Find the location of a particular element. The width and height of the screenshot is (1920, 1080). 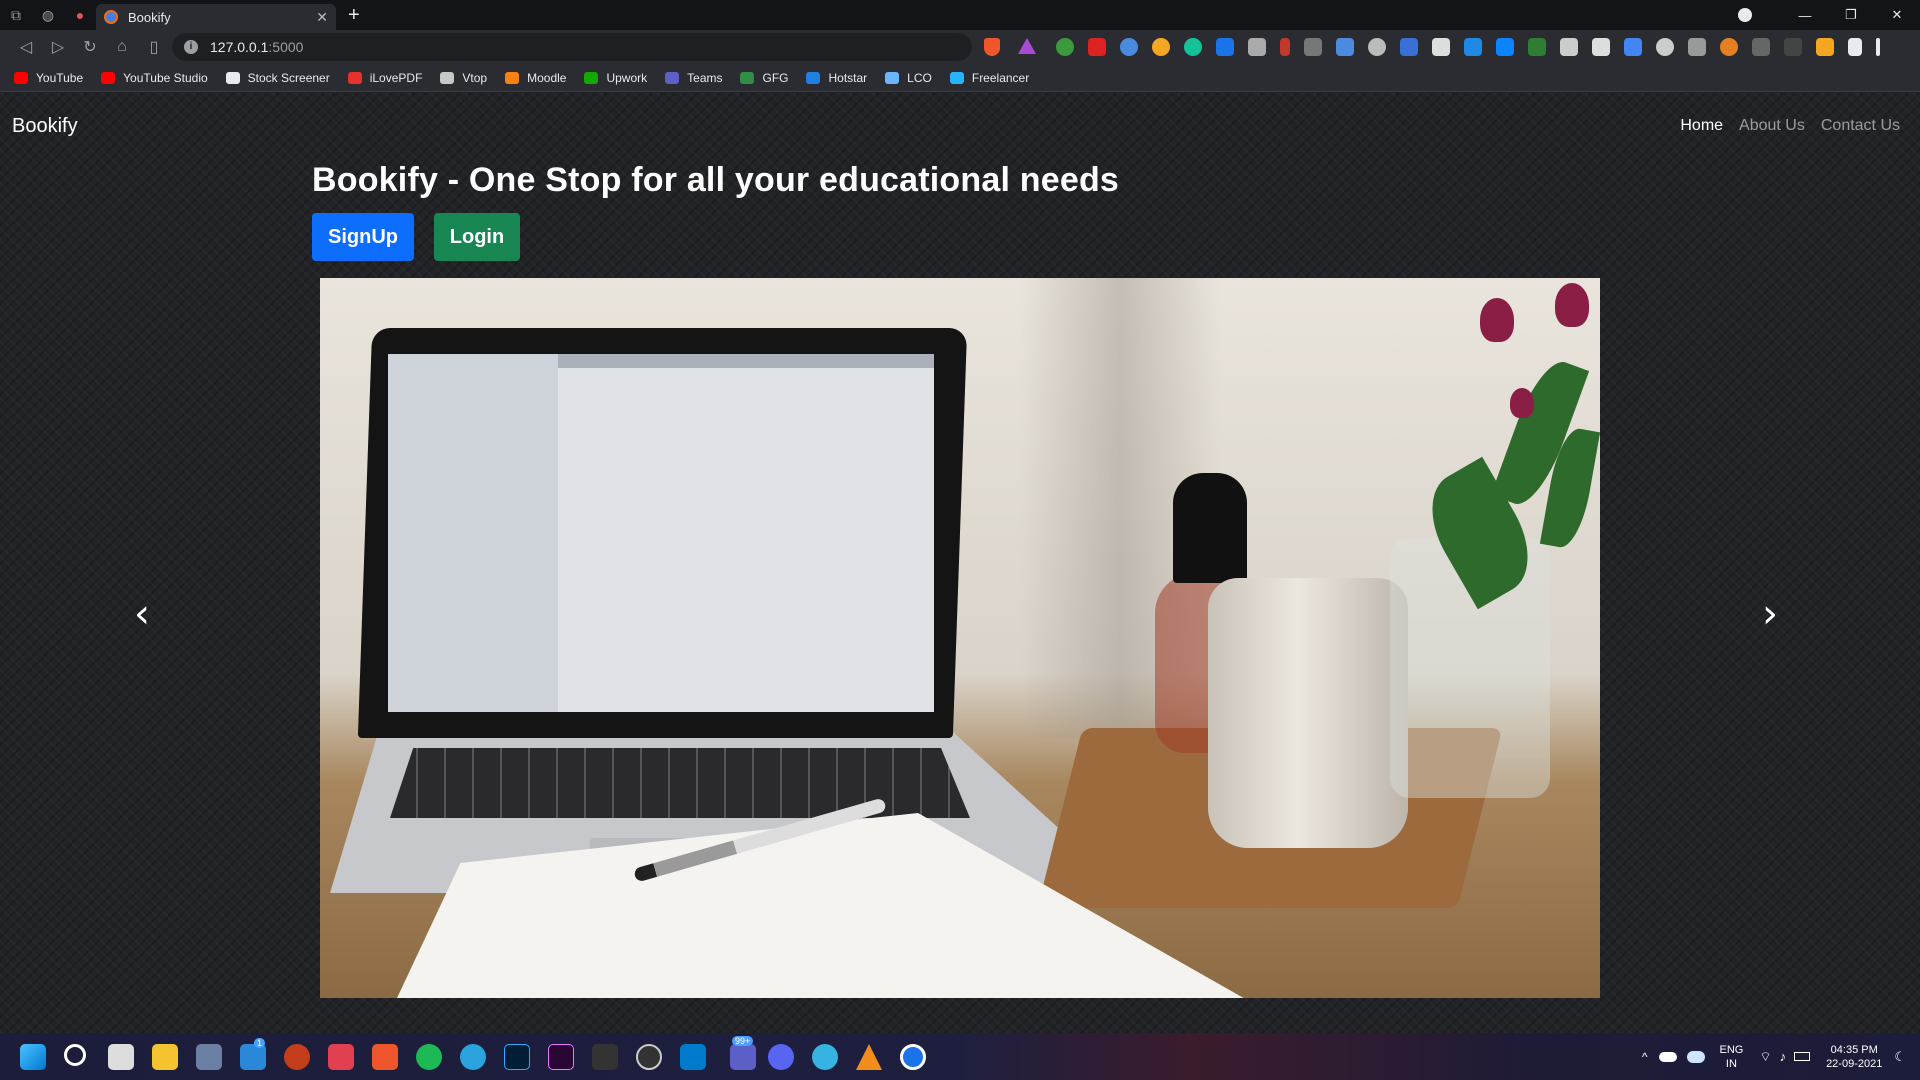

bookmark-teams: Teams is located at coordinates (693, 78).